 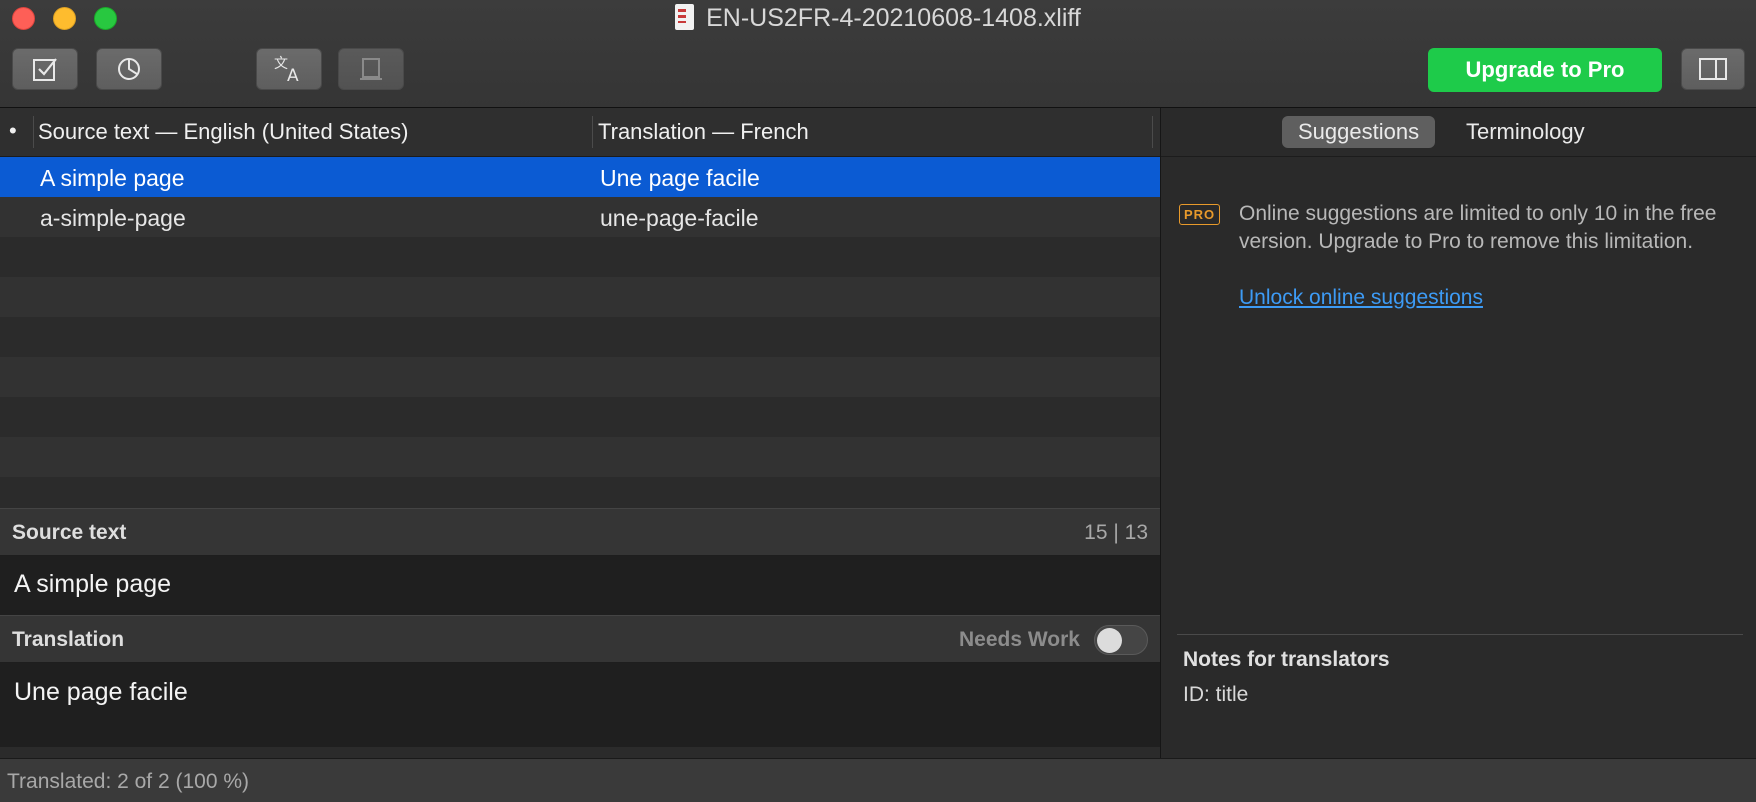 What do you see at coordinates (878, 780) in the screenshot?
I see `status-bar: Translated: 2 of 2 (100 %)` at bounding box center [878, 780].